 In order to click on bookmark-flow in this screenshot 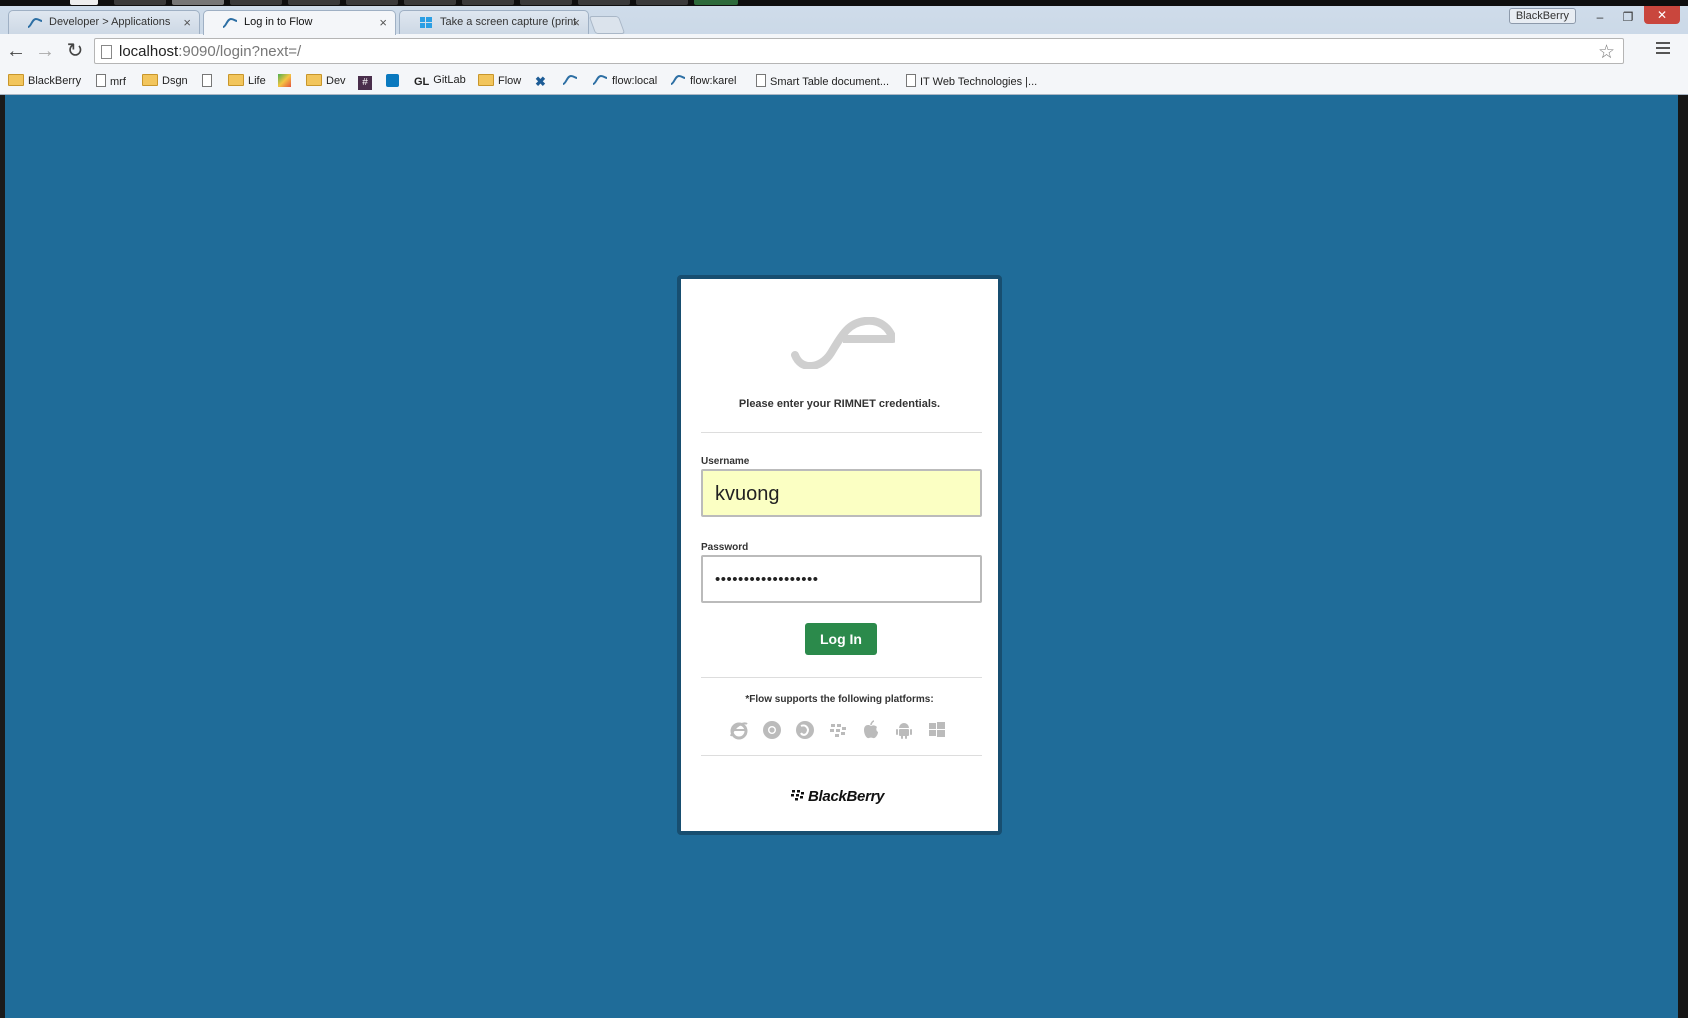, I will do `click(572, 80)`.